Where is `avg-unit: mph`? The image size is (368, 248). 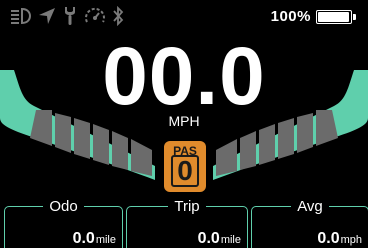
avg-unit: mph is located at coordinates (351, 240).